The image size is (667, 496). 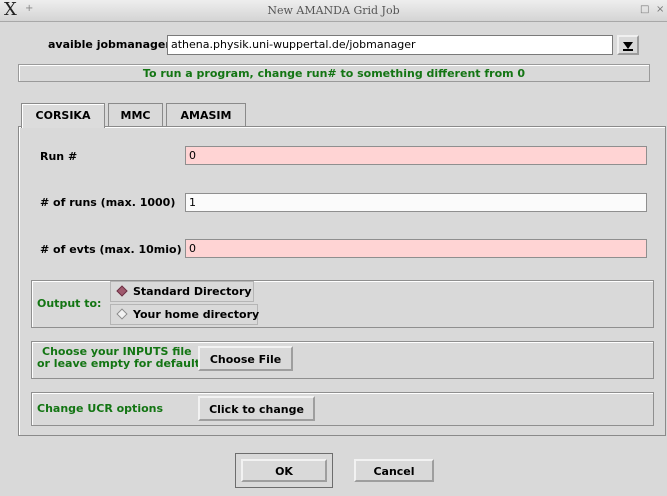 What do you see at coordinates (660, 9) in the screenshot?
I see `close-icon: ×` at bounding box center [660, 9].